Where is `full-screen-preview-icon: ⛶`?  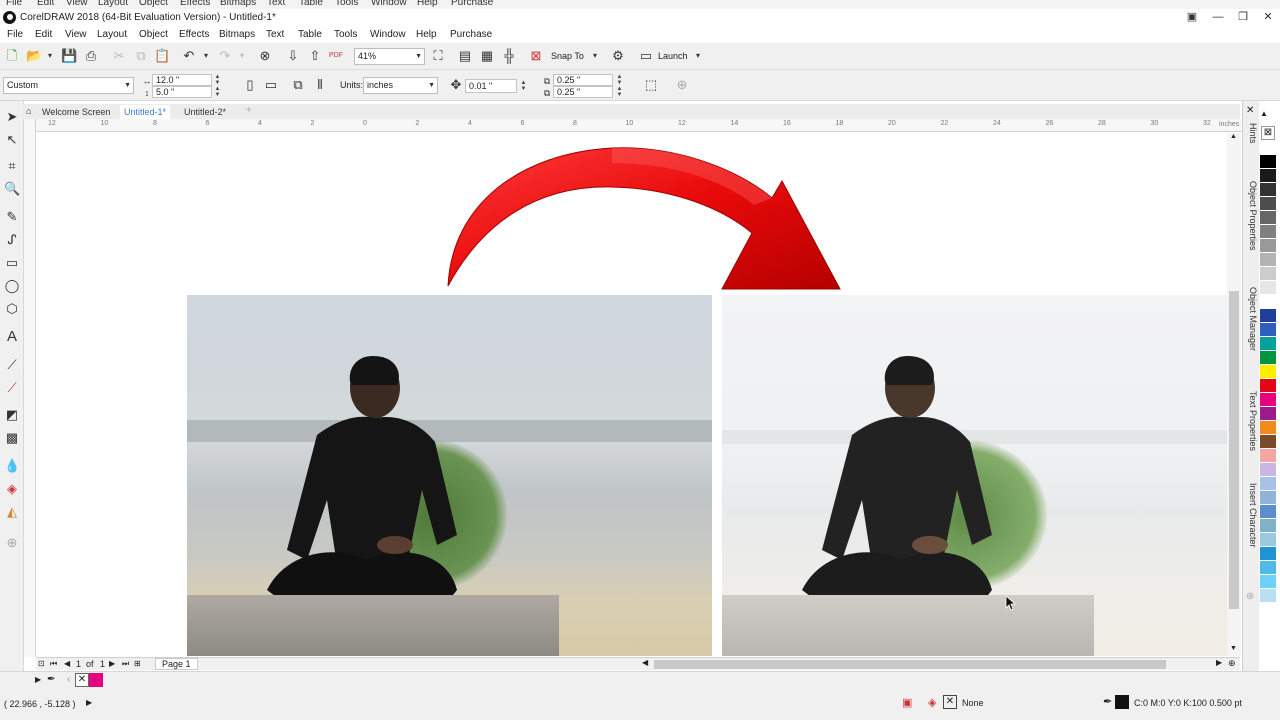 full-screen-preview-icon: ⛶ is located at coordinates (438, 56).